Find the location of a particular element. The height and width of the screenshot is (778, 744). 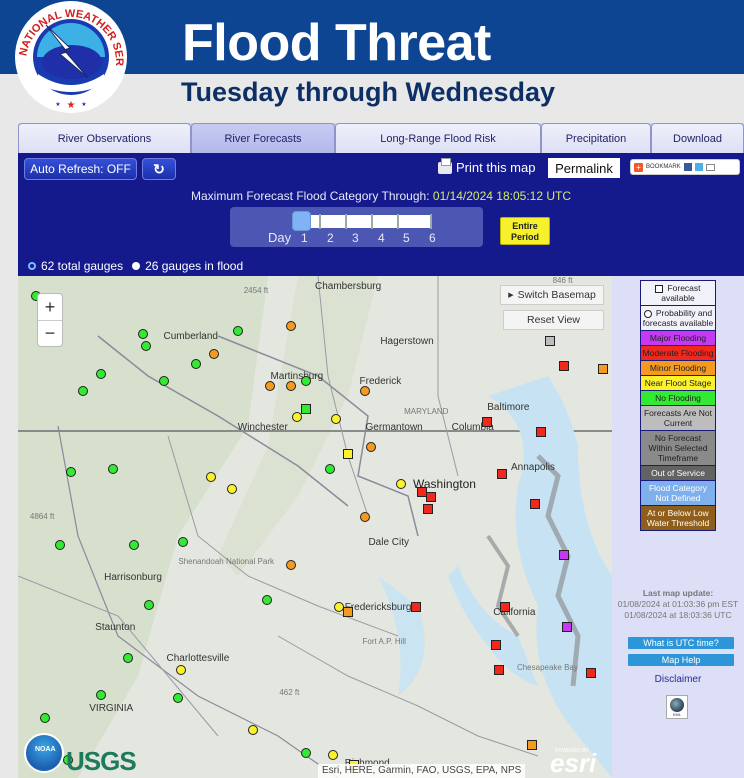

utc-time-help-button: What is UTC time? is located at coordinates (681, 643).